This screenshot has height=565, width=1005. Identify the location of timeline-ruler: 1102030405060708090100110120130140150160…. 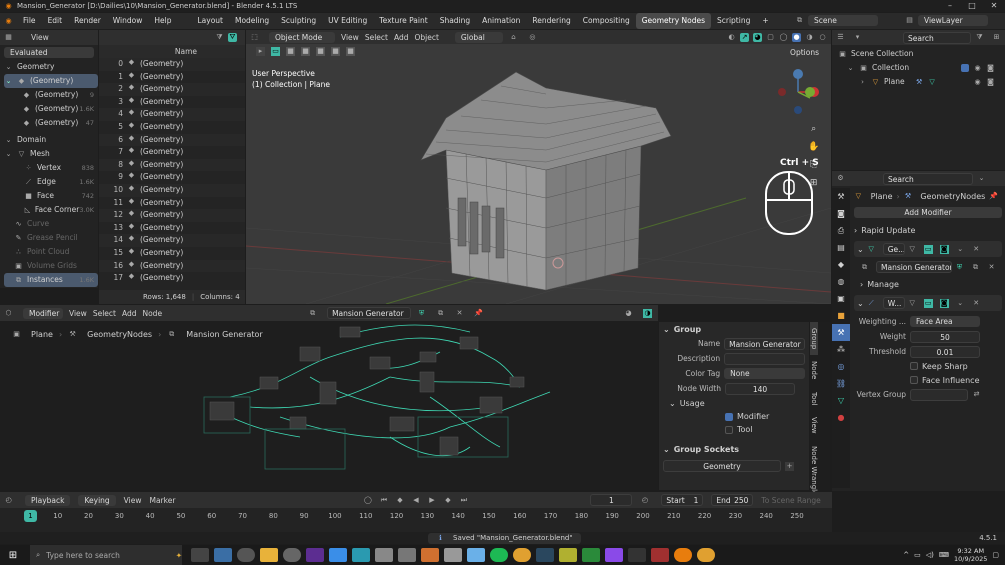
(416, 517).